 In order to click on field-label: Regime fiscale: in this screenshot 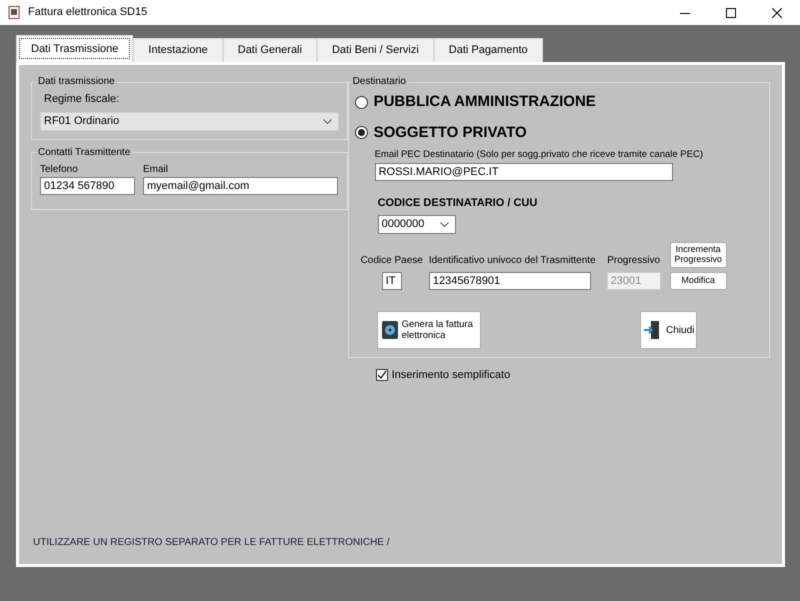, I will do `click(82, 99)`.